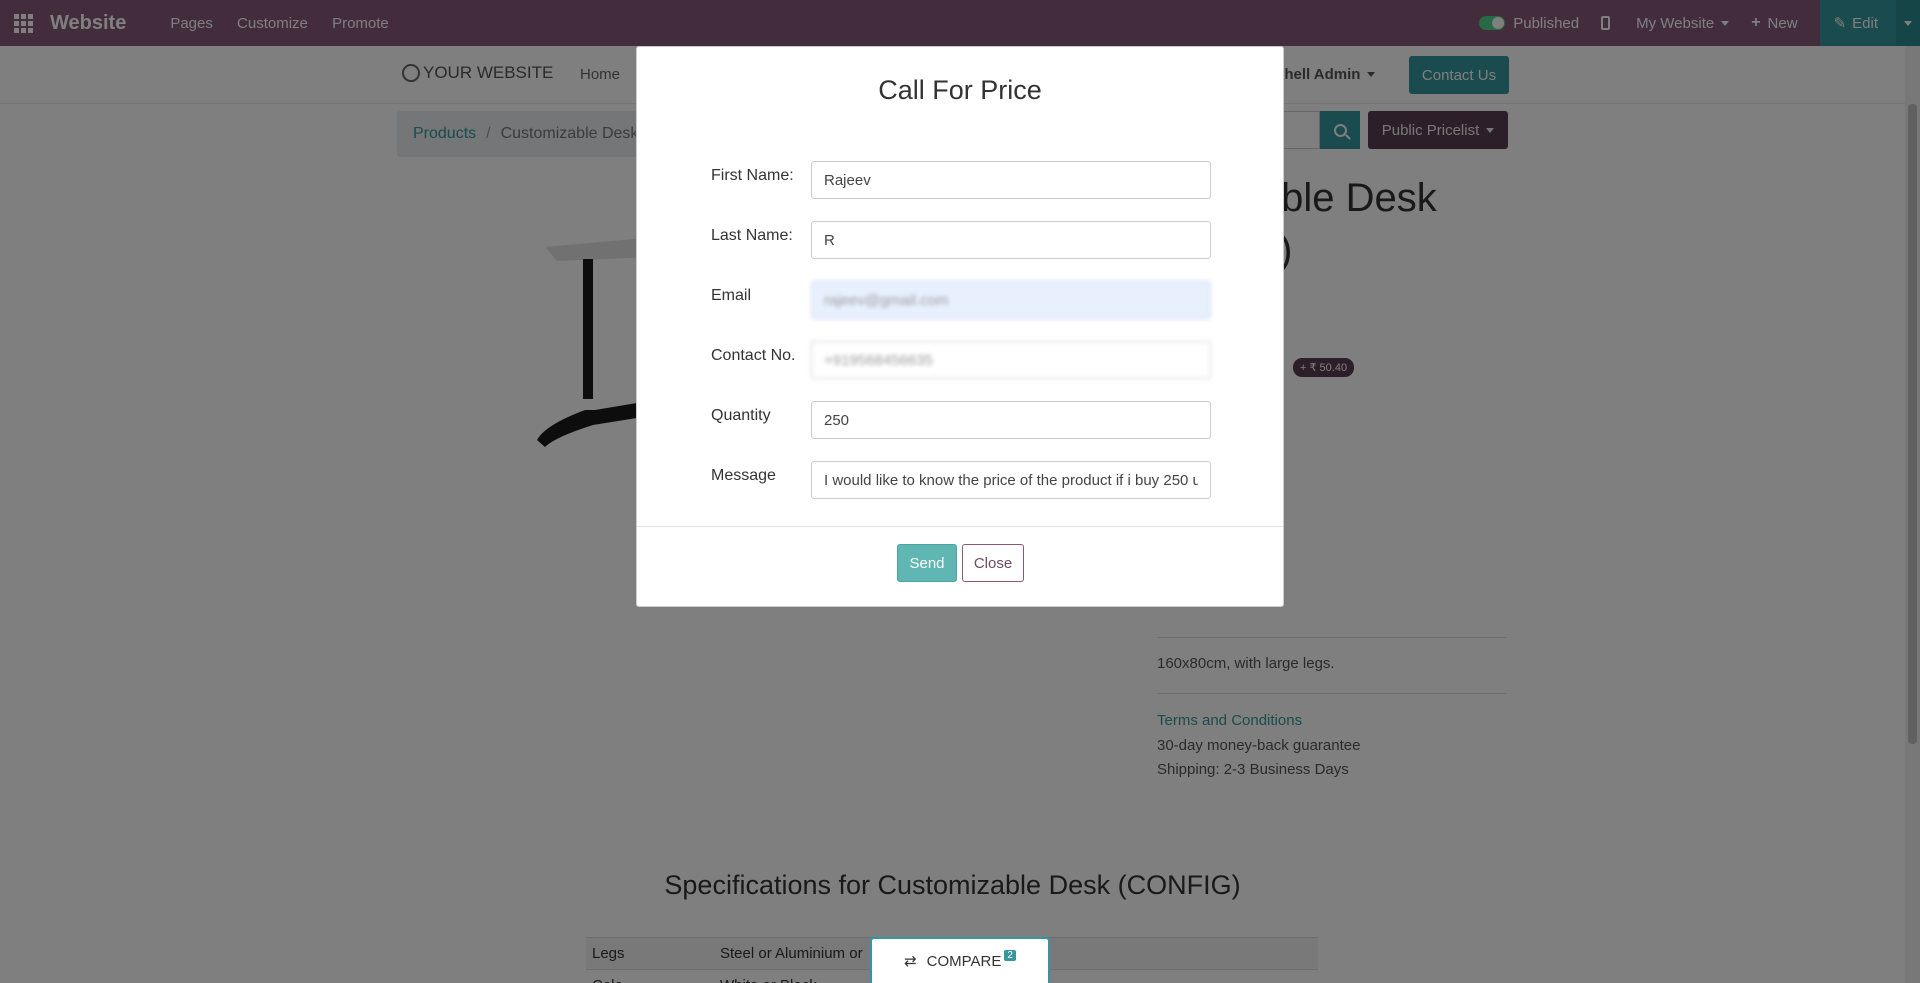 The width and height of the screenshot is (1920, 983). I want to click on modal-footer-divider, so click(960, 526).